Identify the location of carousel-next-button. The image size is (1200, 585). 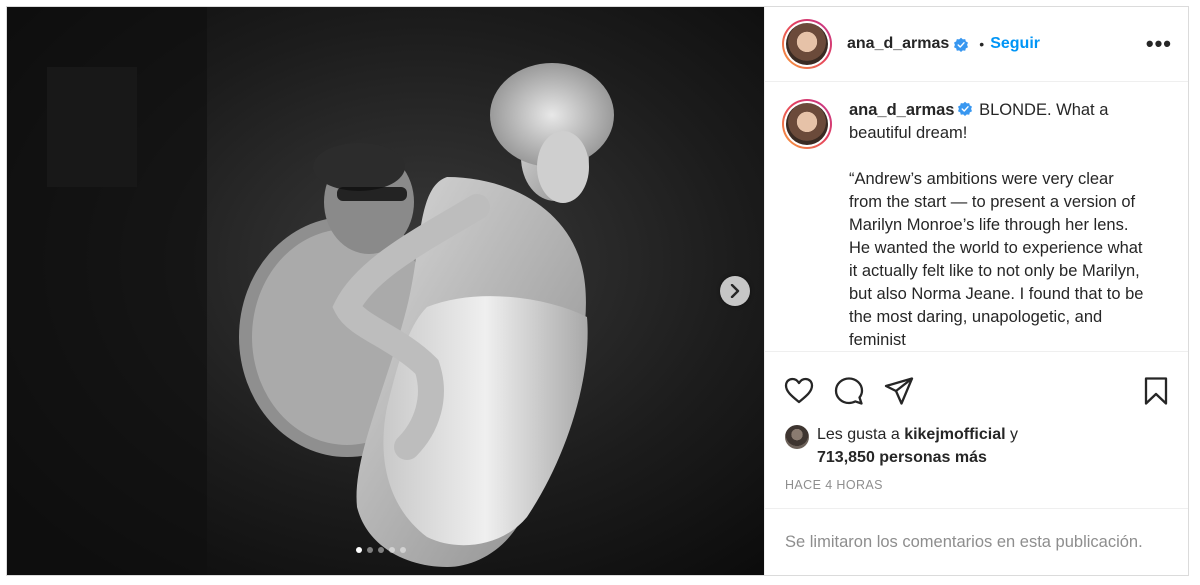
(735, 291).